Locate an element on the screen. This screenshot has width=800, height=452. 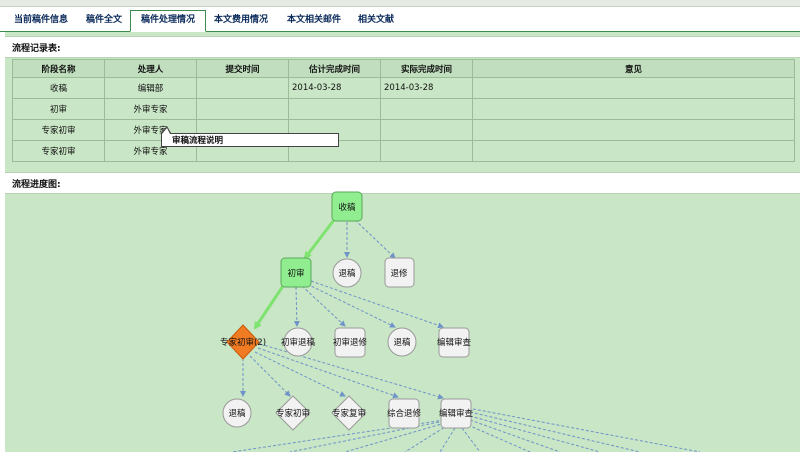
node-bianji-shencha-1: 编辑审查 is located at coordinates (454, 342).